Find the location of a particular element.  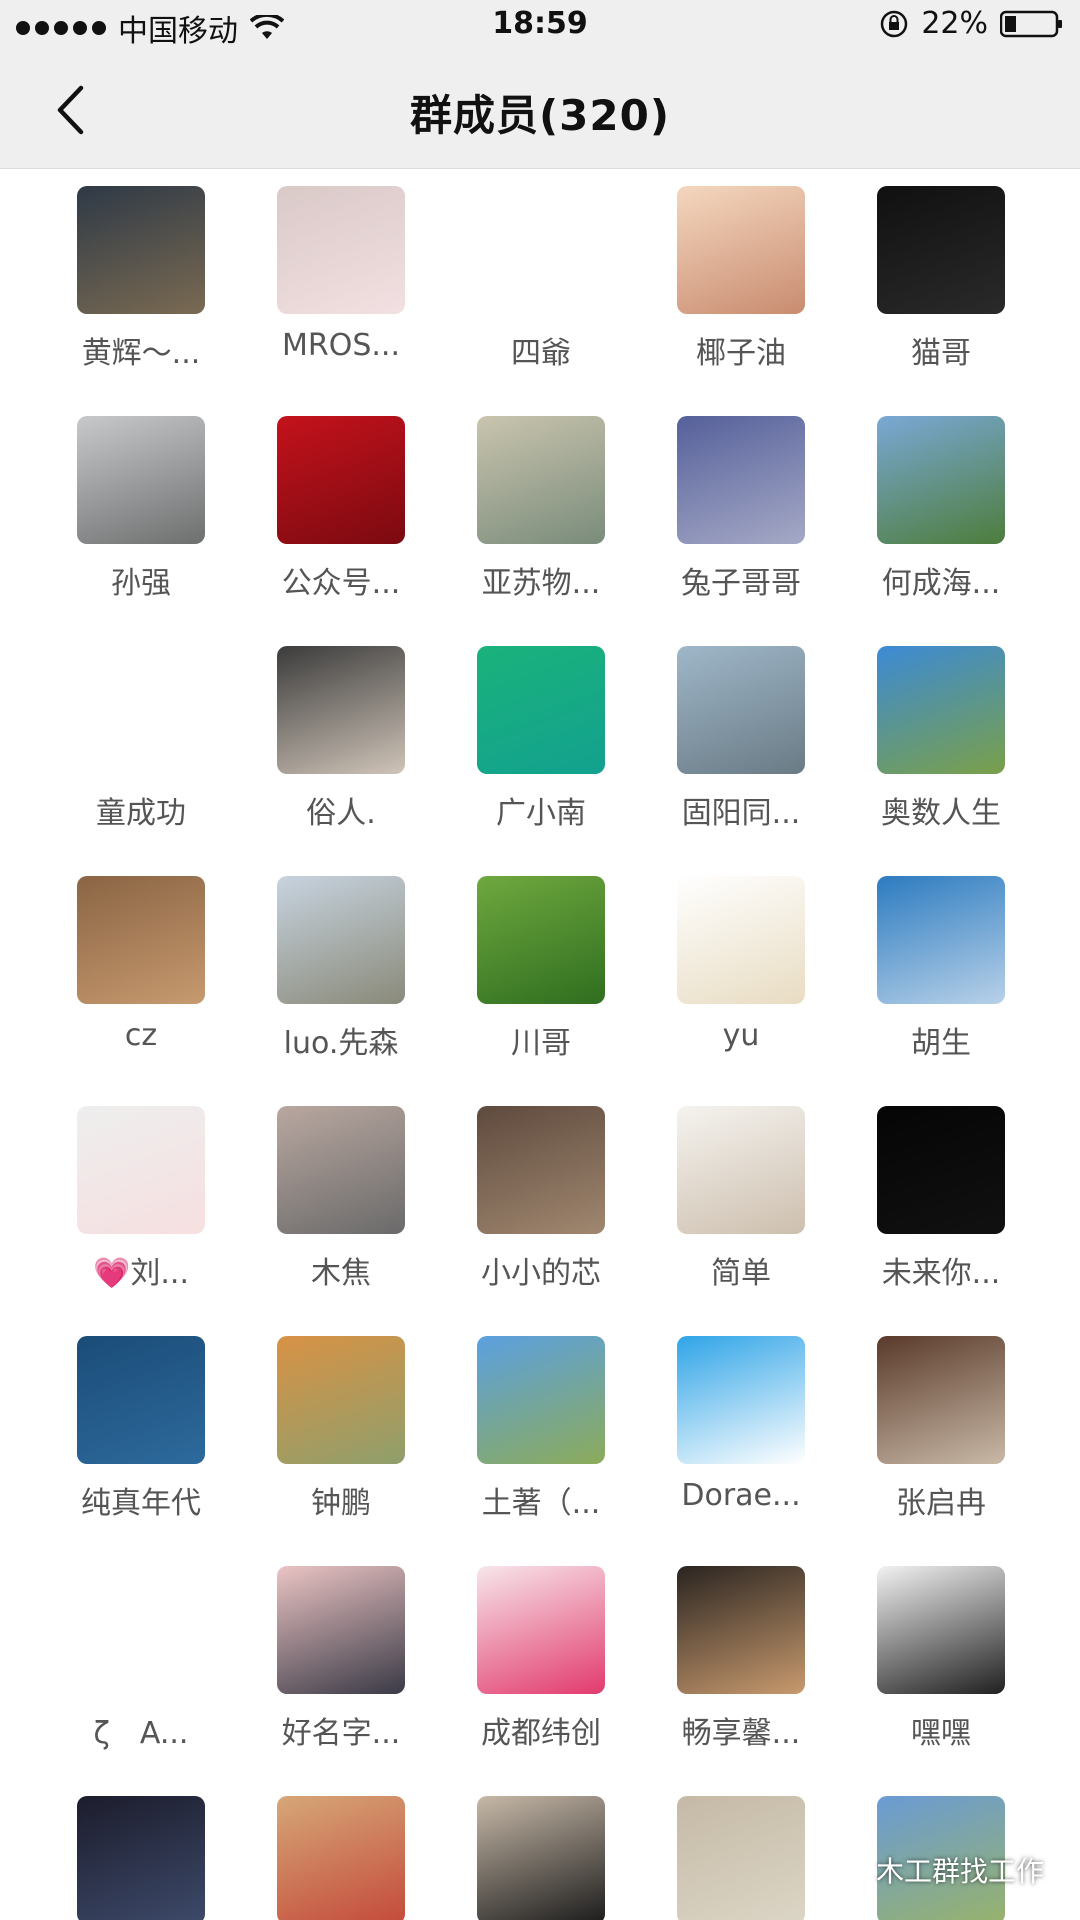

member-item: 纯真年代 is located at coordinates (136, 1423).